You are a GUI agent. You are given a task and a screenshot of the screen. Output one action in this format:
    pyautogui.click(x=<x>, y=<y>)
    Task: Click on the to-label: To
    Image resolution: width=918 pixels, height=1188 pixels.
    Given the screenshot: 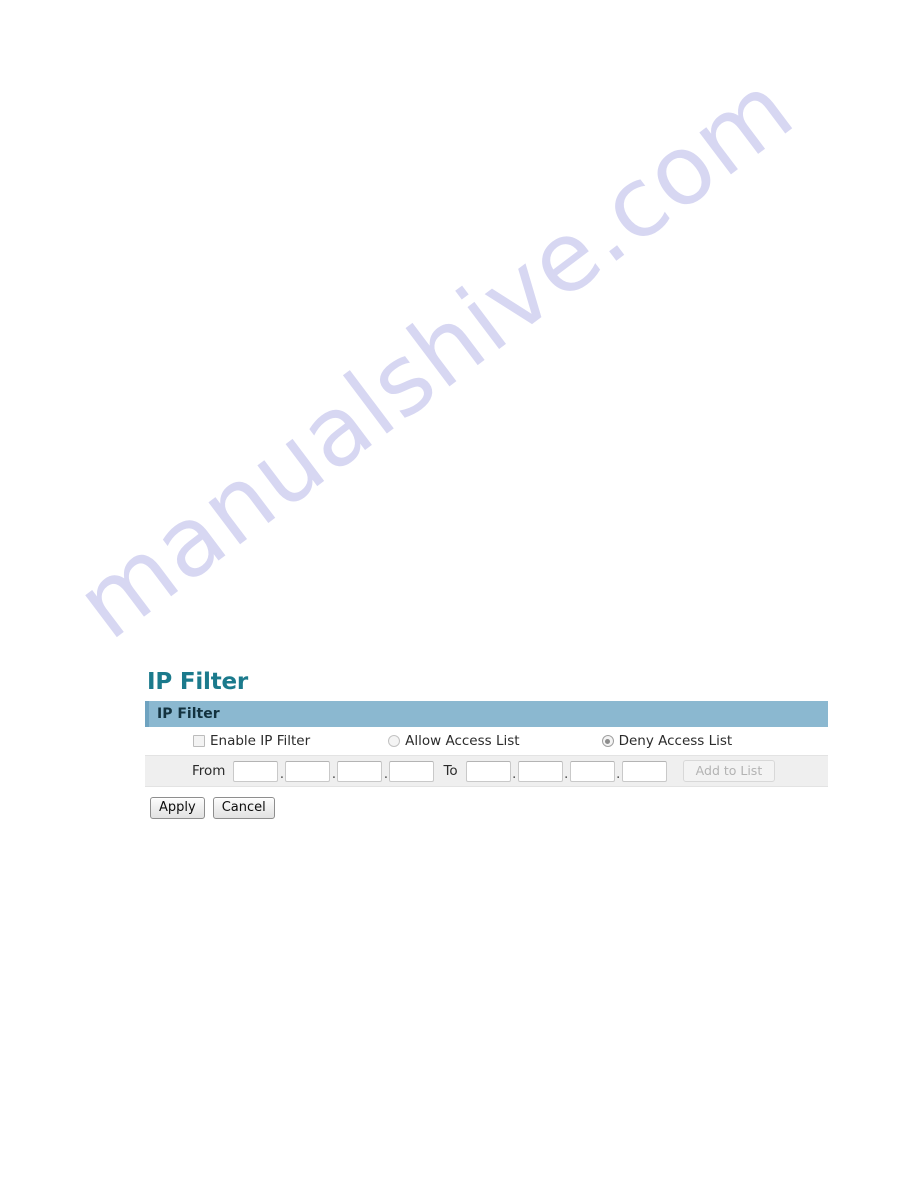 What is the action you would take?
    pyautogui.click(x=450, y=771)
    